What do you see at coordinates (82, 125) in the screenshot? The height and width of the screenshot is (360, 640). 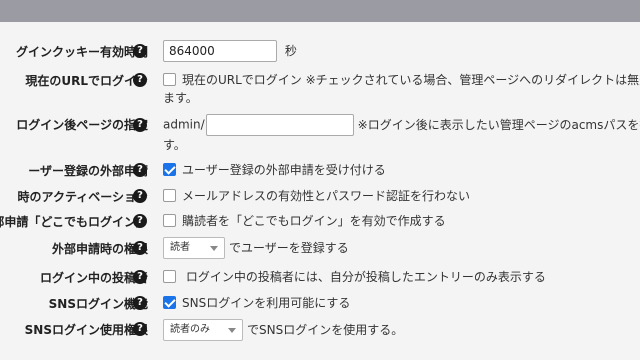 I see `row-label: ログイン後ページの指定` at bounding box center [82, 125].